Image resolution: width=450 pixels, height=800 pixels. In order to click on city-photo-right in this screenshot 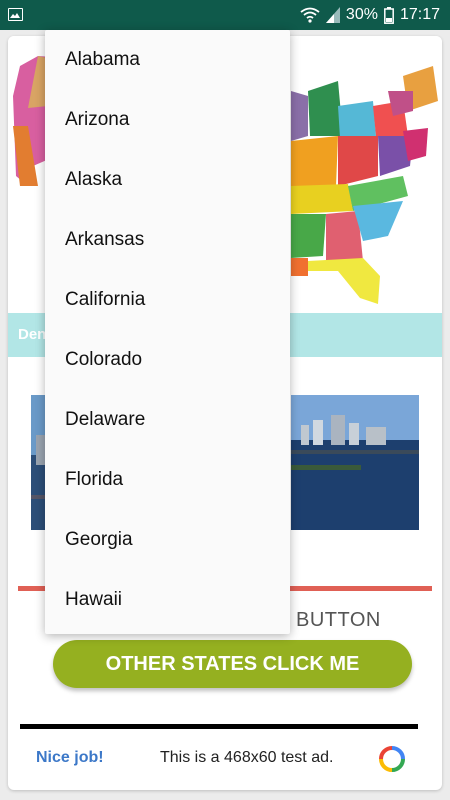, I will do `click(355, 462)`.